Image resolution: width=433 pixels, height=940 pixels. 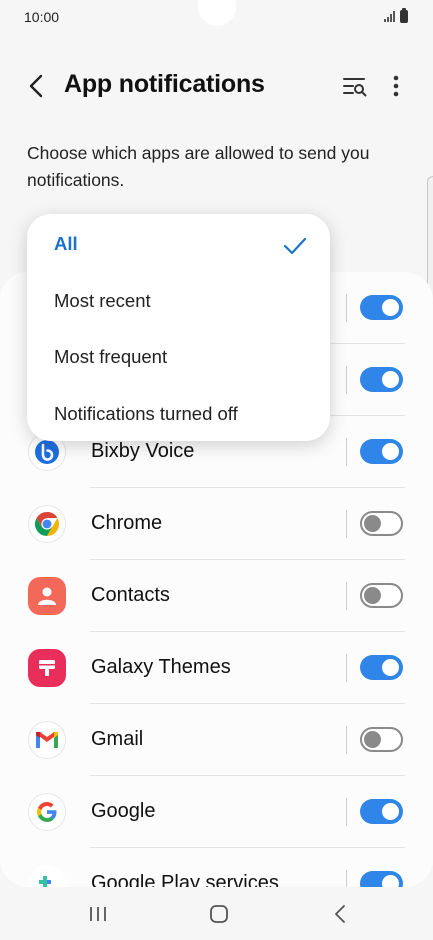 I want to click on more-options-button, so click(x=396, y=86).